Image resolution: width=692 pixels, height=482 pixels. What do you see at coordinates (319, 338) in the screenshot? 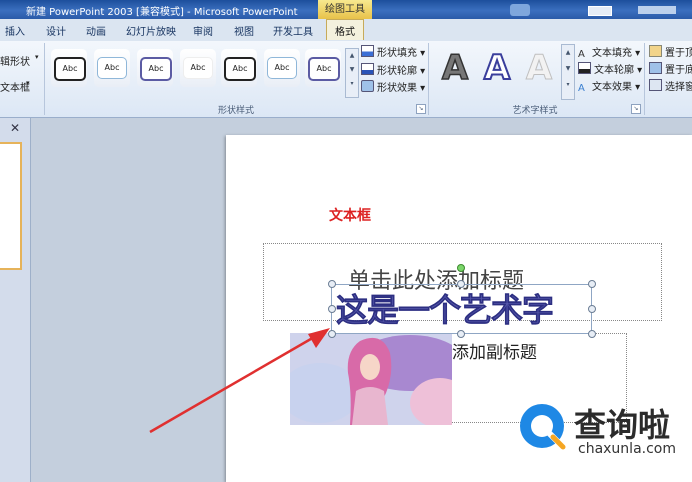
I see `arrow-head` at bounding box center [319, 338].